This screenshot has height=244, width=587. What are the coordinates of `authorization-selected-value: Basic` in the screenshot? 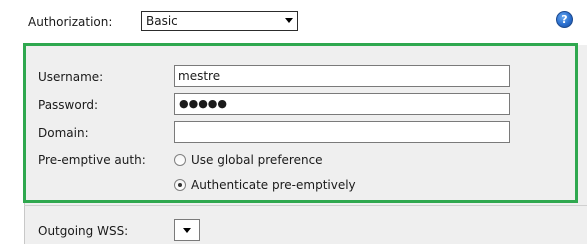 It's located at (162, 21).